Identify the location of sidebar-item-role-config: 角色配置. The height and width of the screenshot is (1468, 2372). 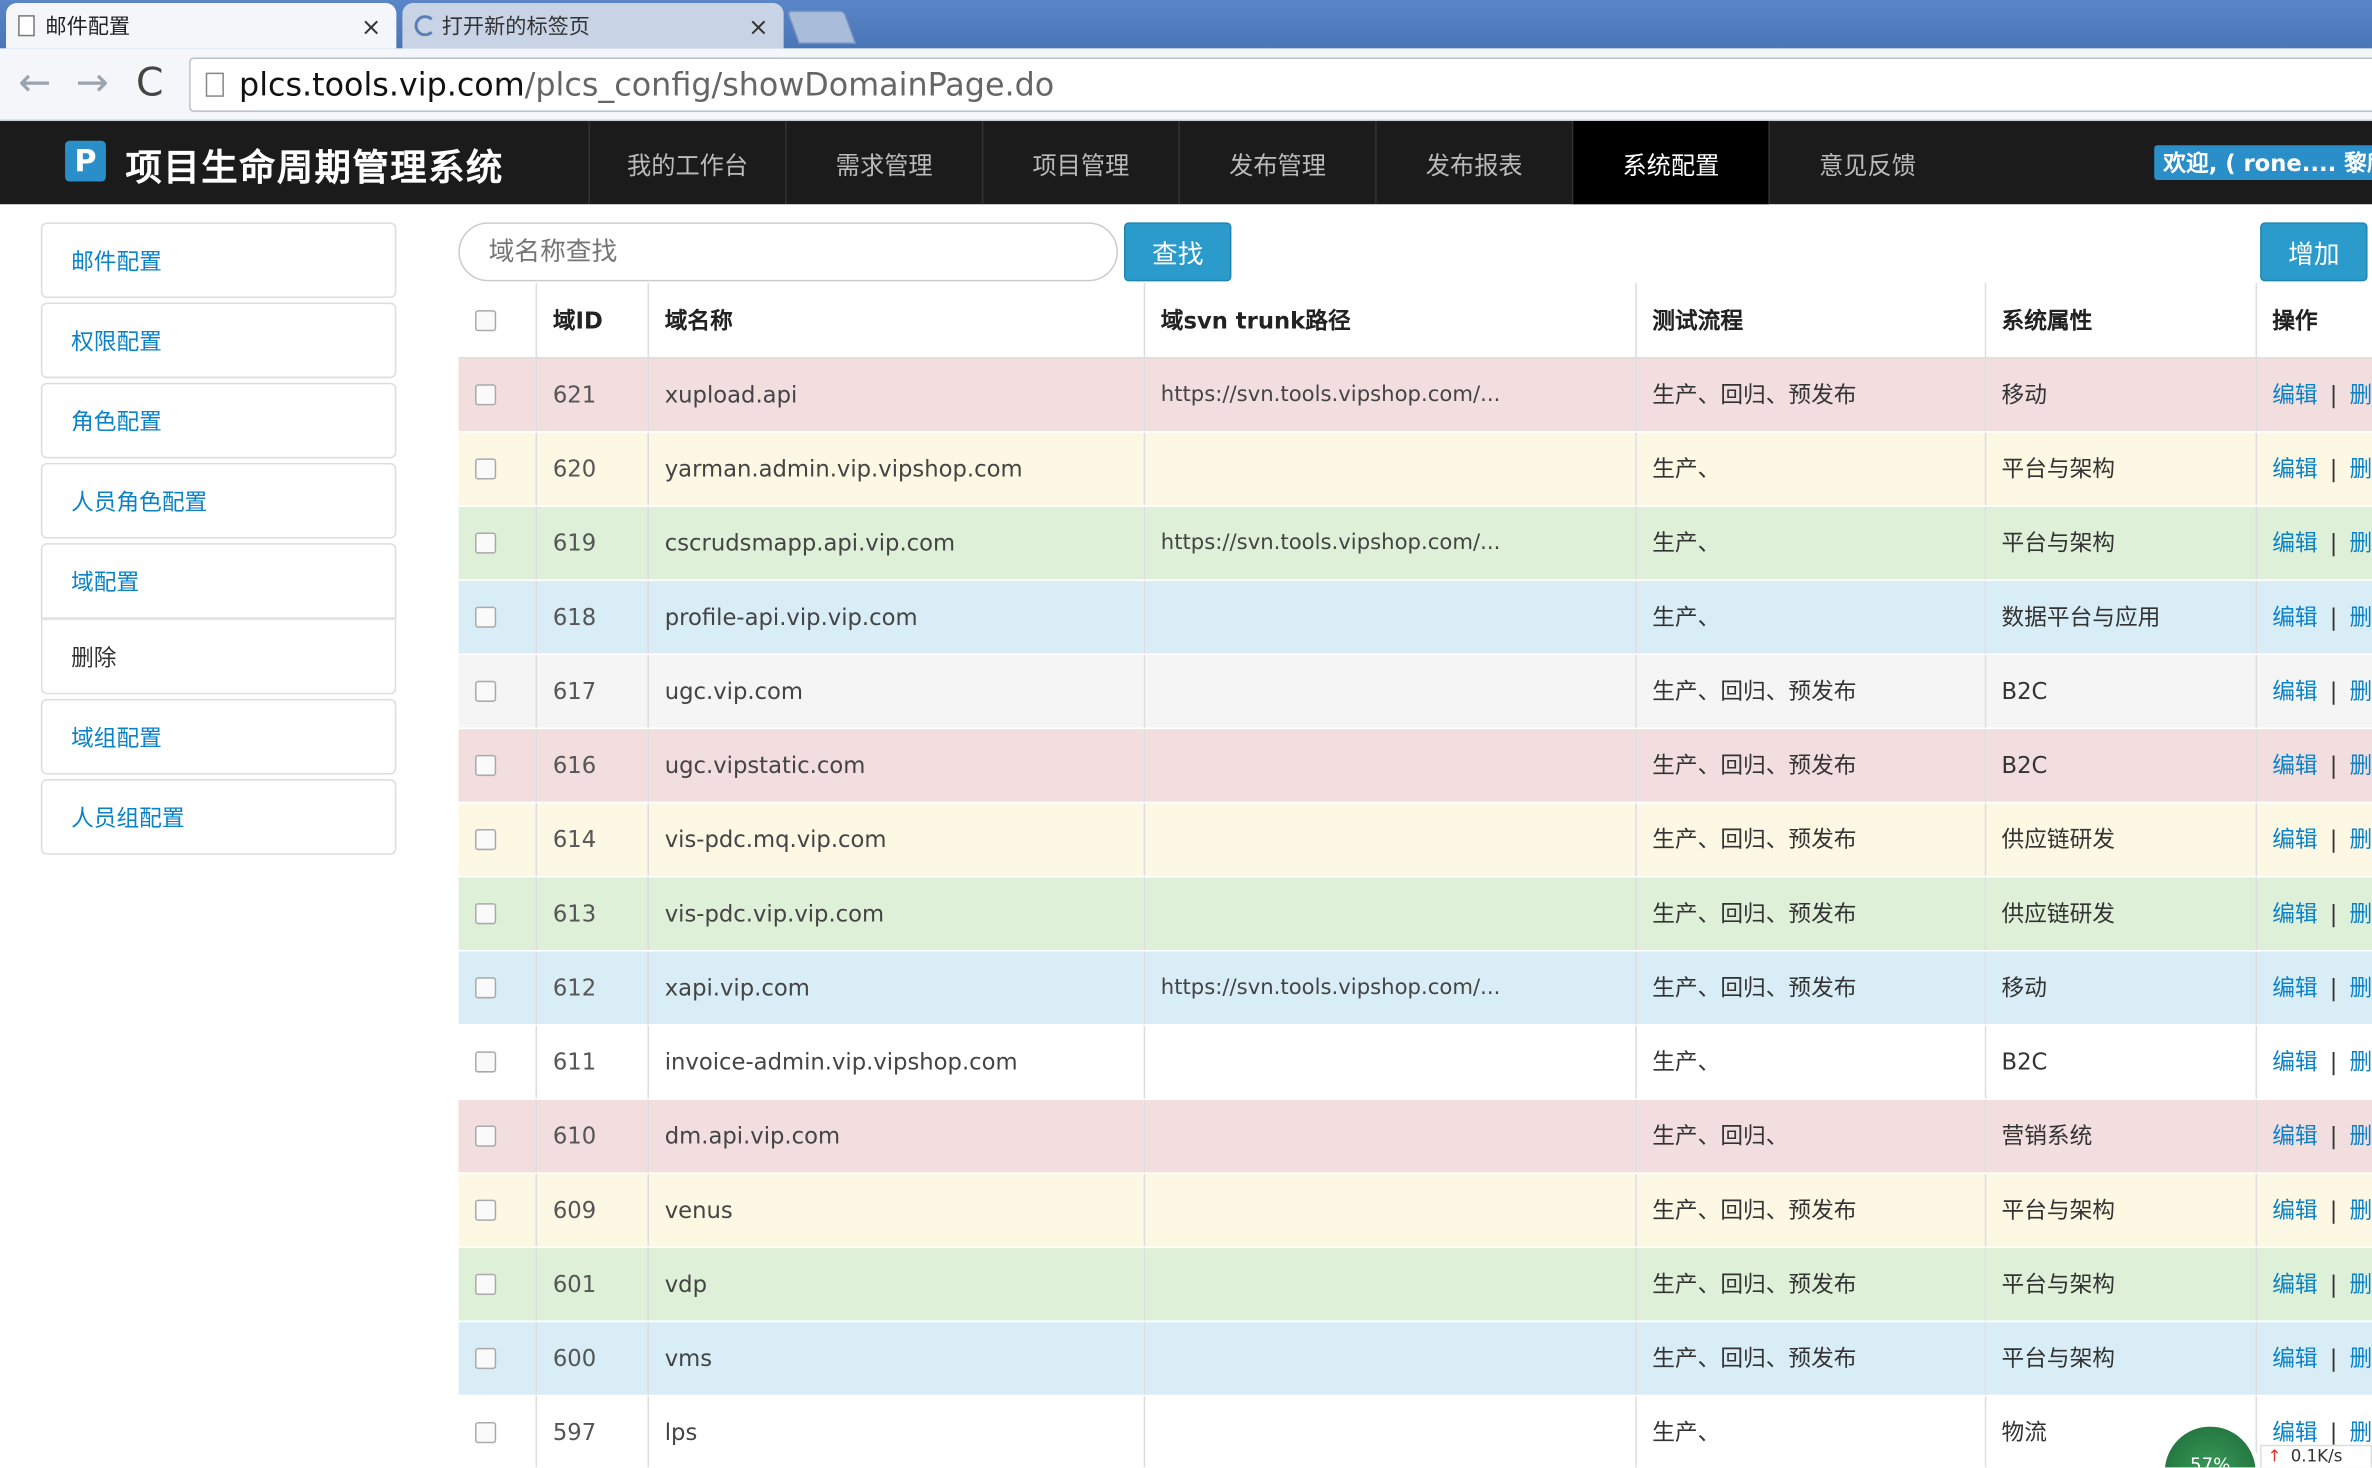
(218, 420).